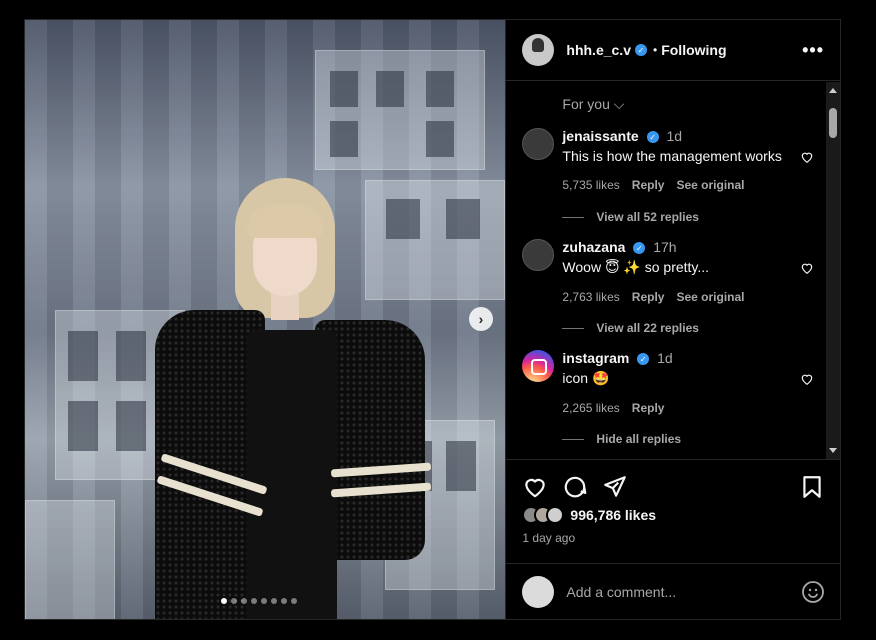 Image resolution: width=876 pixels, height=640 pixels. What do you see at coordinates (613, 515) in the screenshot?
I see `likes-count: 996,786 likes` at bounding box center [613, 515].